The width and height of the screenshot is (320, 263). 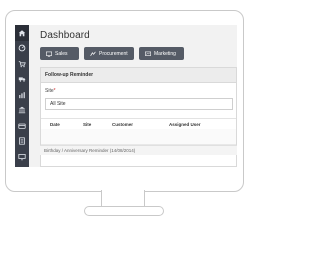 What do you see at coordinates (185, 124) in the screenshot?
I see `column-assigned-user: Assigned User` at bounding box center [185, 124].